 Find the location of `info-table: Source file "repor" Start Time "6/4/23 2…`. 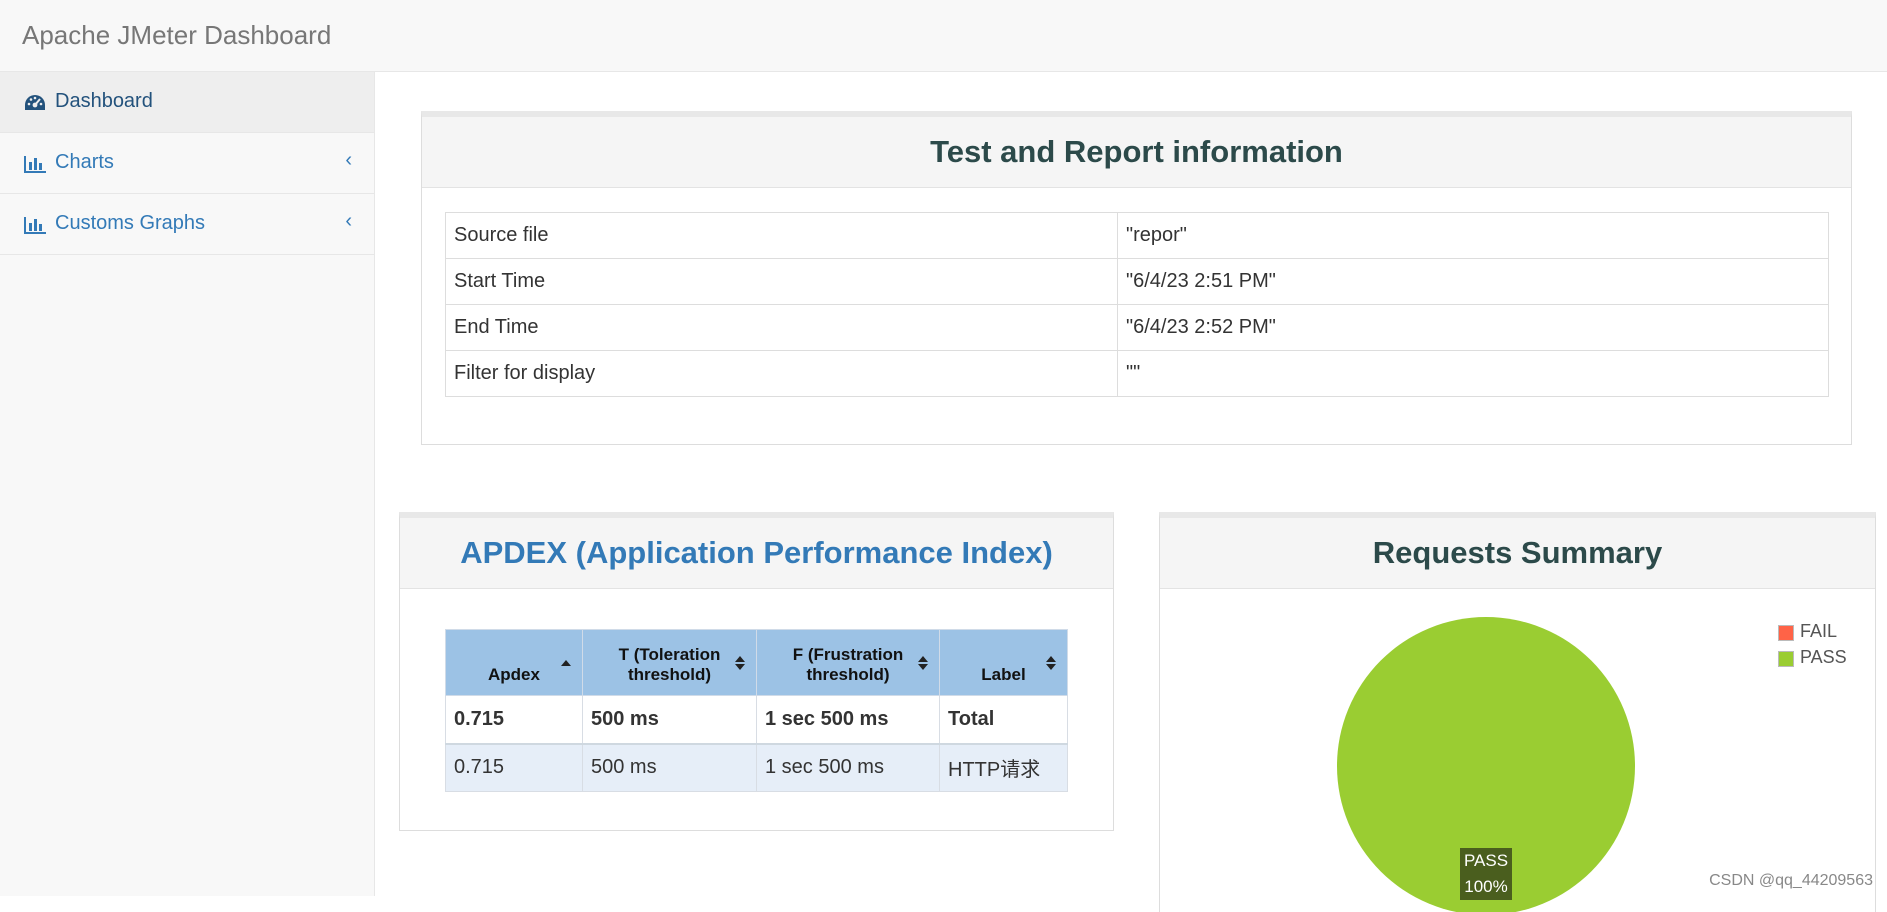

info-table: Source file "repor" Start Time "6/4/23 2… is located at coordinates (1137, 304).